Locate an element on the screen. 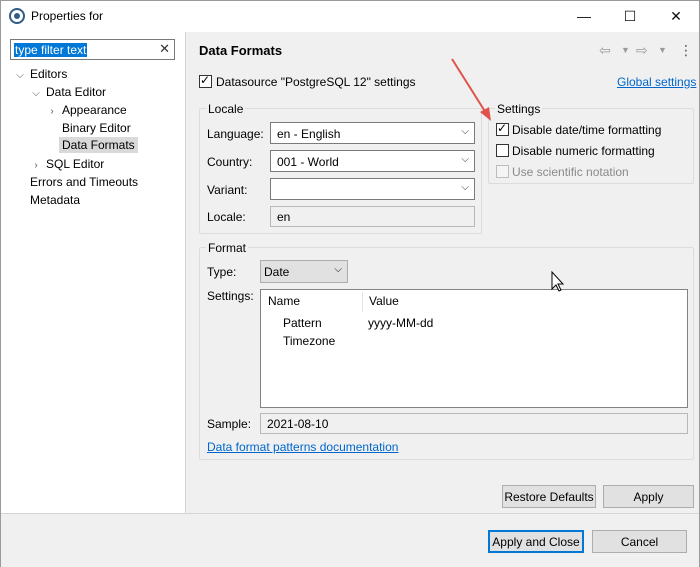 The width and height of the screenshot is (700, 567). type-select-value: Date is located at coordinates (277, 272).